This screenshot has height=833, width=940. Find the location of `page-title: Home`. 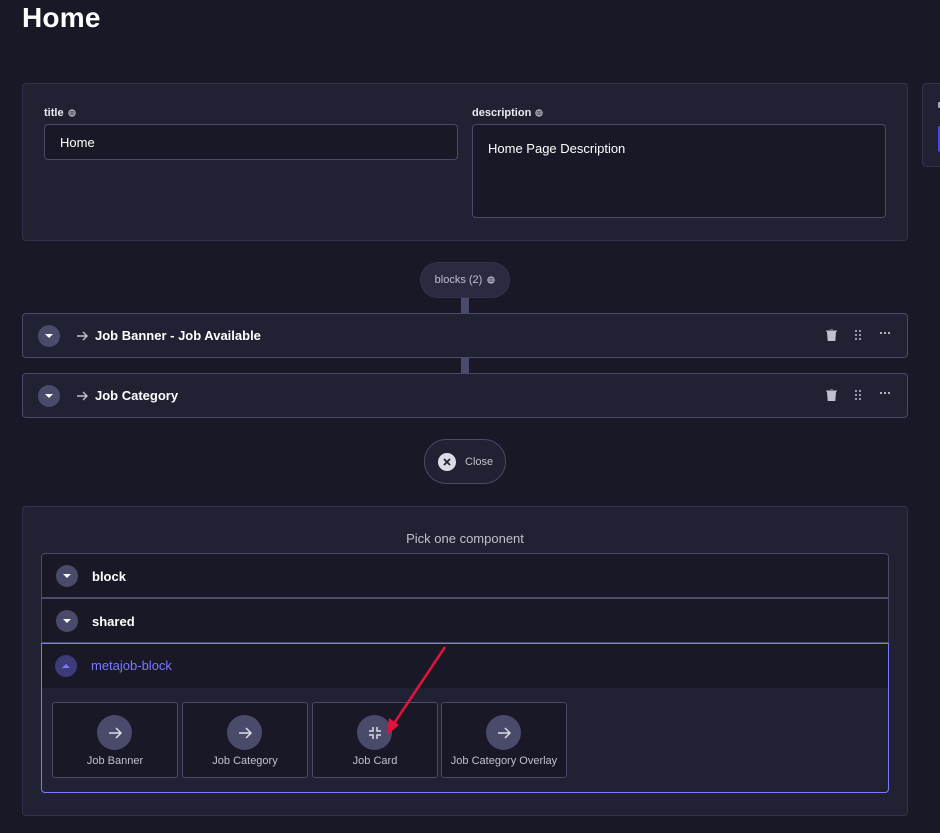

page-title: Home is located at coordinates (61, 17).